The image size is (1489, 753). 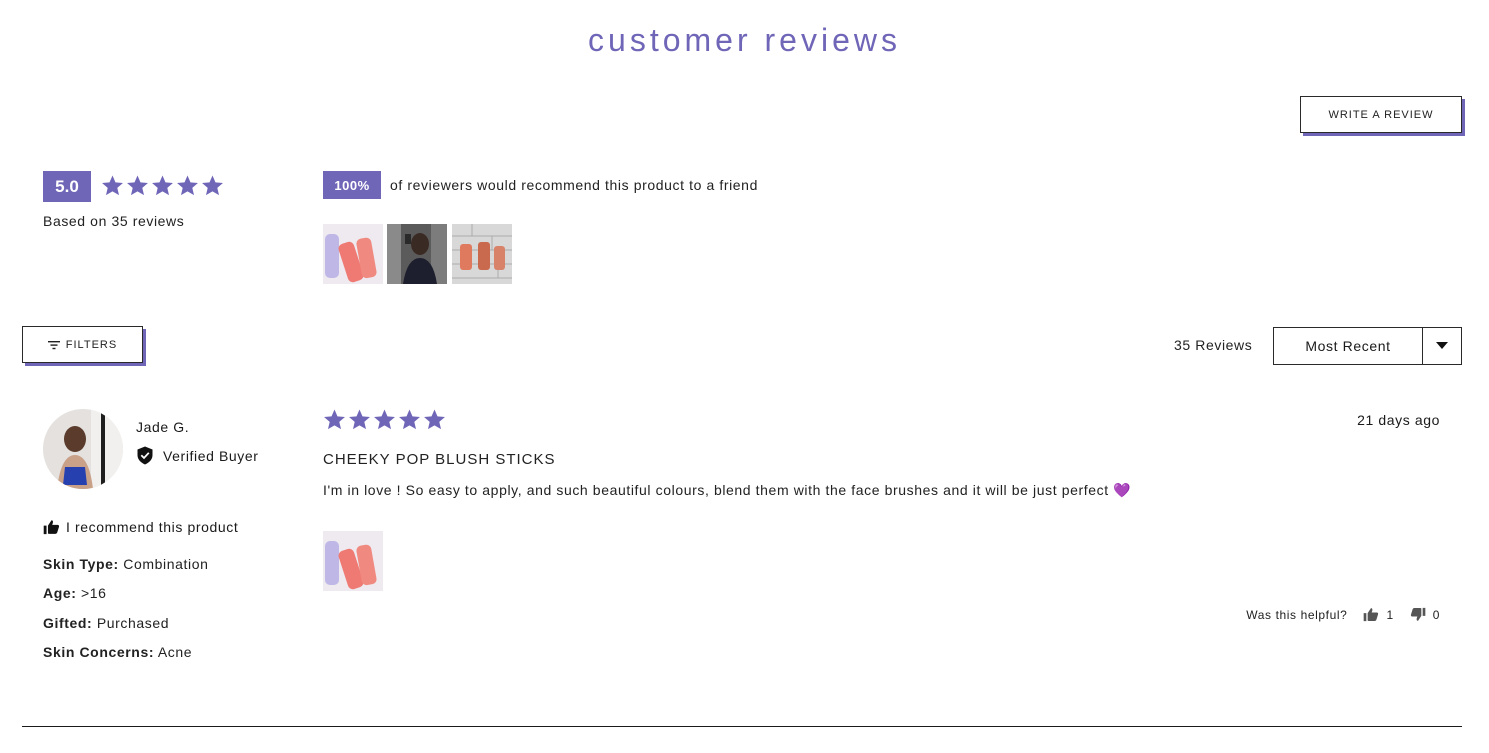 I want to click on attribute-gifted: Gifted: Purchased, so click(x=106, y=623).